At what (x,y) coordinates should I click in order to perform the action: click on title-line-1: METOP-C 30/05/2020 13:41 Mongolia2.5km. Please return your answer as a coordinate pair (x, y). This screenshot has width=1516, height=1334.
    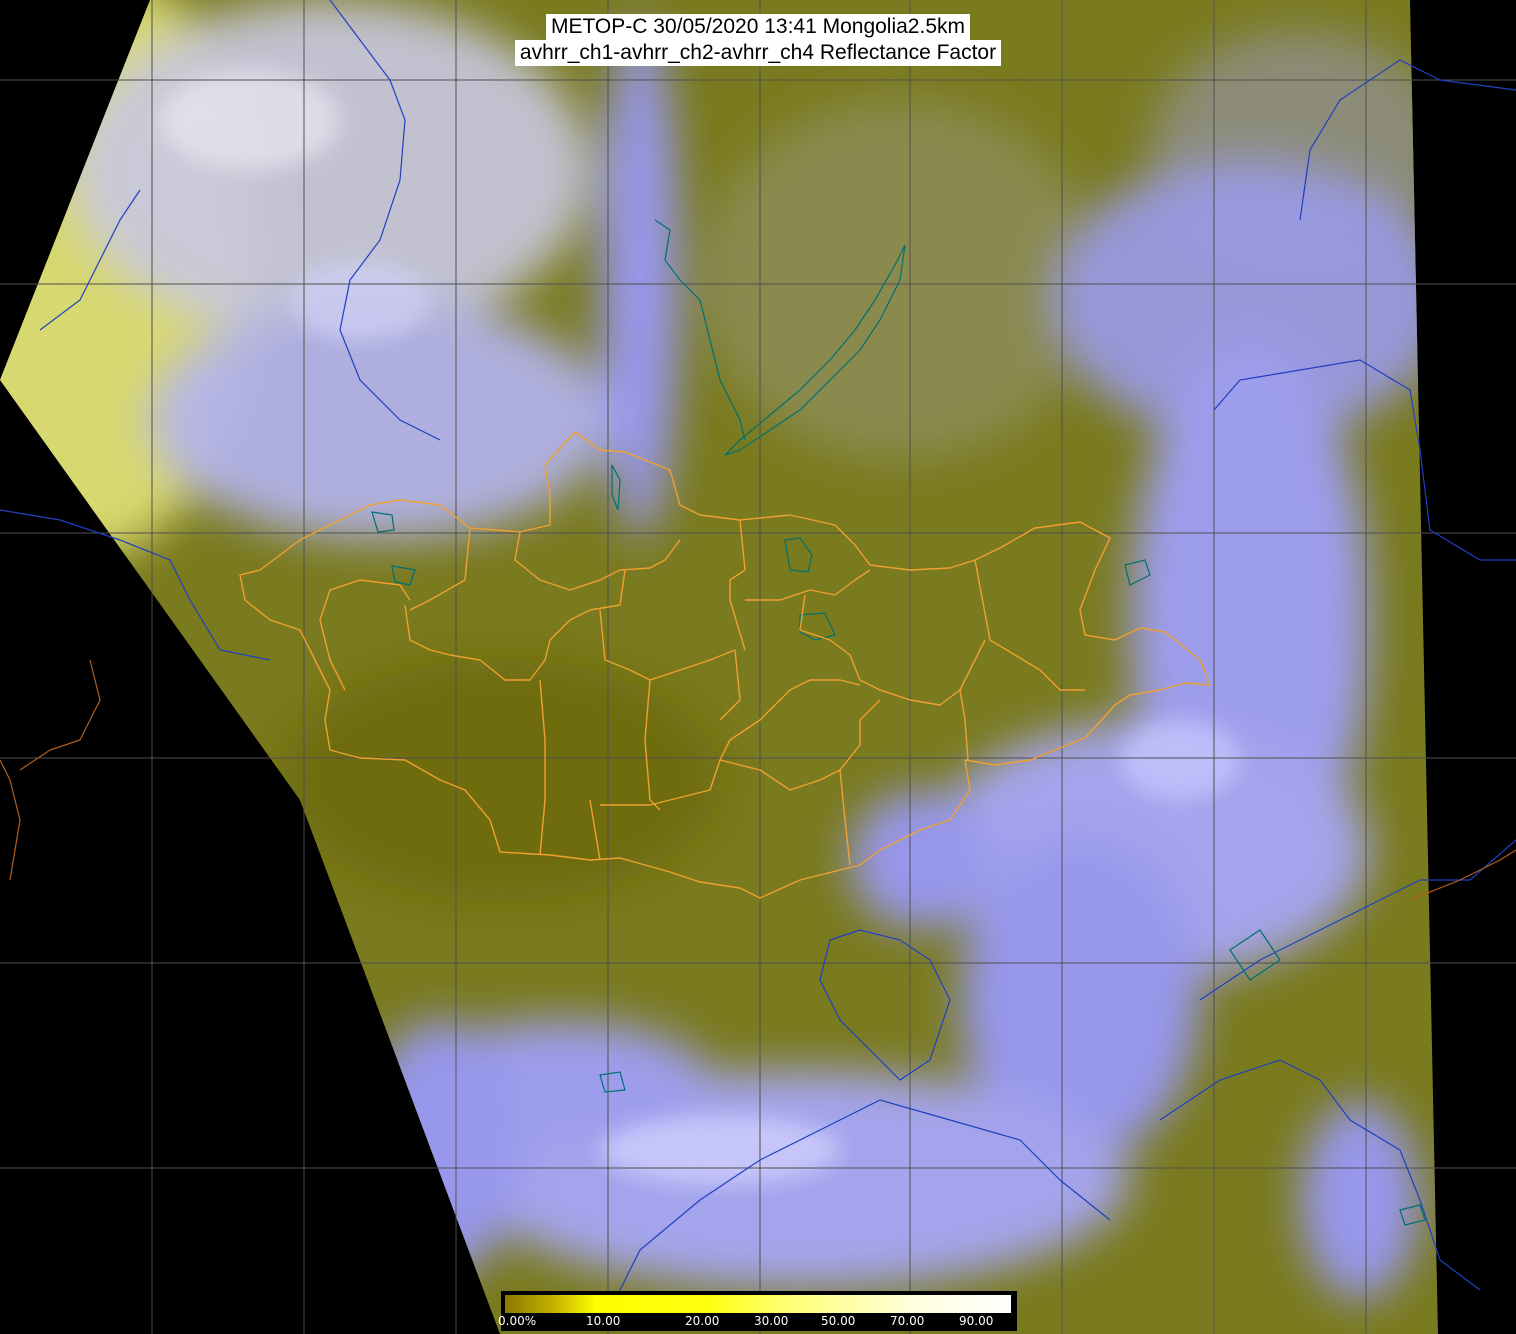
    Looking at the image, I should click on (757, 27).